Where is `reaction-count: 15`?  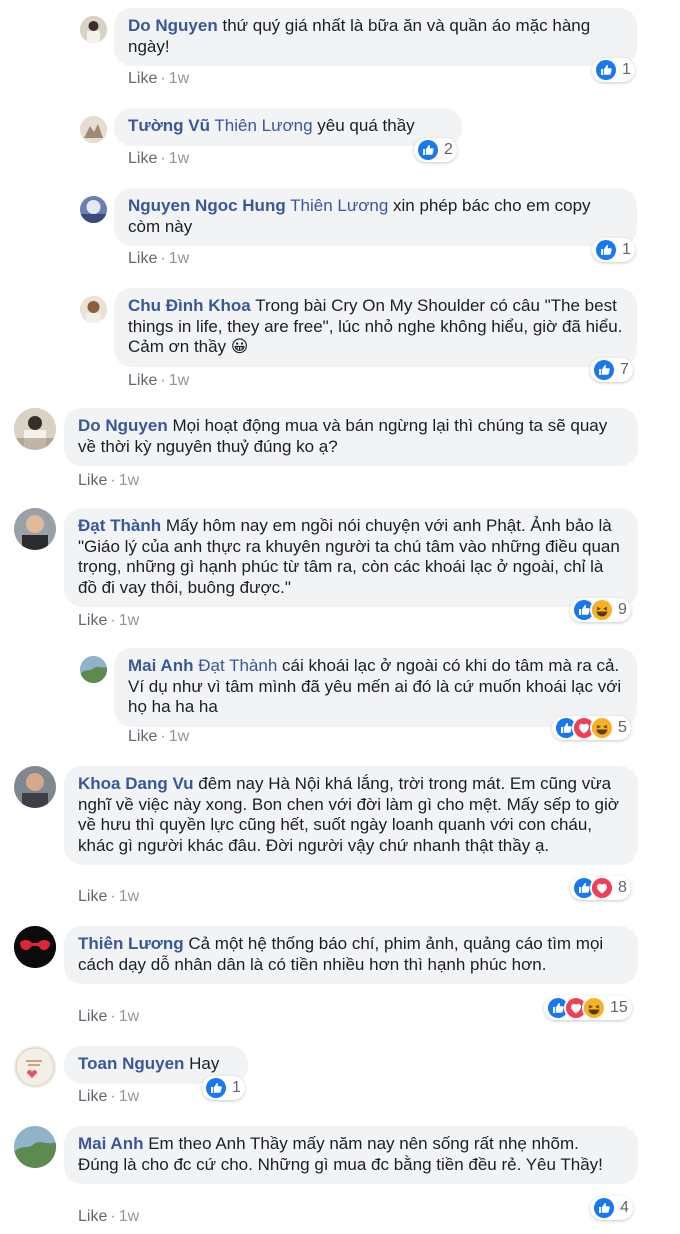
reaction-count: 15 is located at coordinates (619, 1007).